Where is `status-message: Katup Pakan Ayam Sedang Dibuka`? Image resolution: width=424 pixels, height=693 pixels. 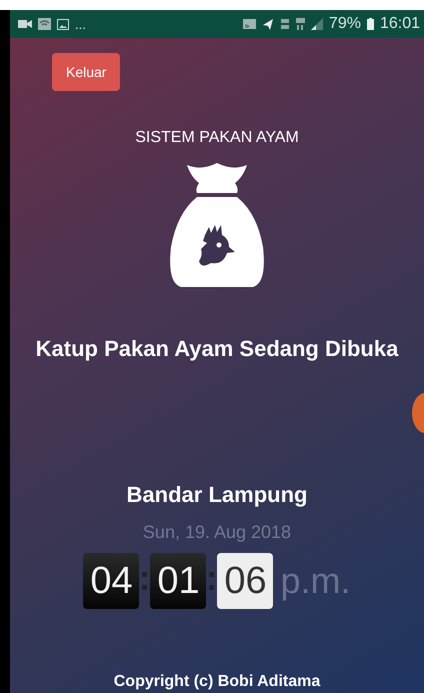
status-message: Katup Pakan Ayam Sedang Dibuka is located at coordinates (217, 348).